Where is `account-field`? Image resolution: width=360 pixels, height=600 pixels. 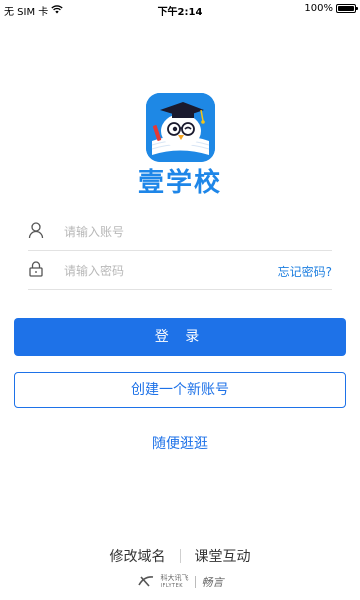
account-field is located at coordinates (180, 231).